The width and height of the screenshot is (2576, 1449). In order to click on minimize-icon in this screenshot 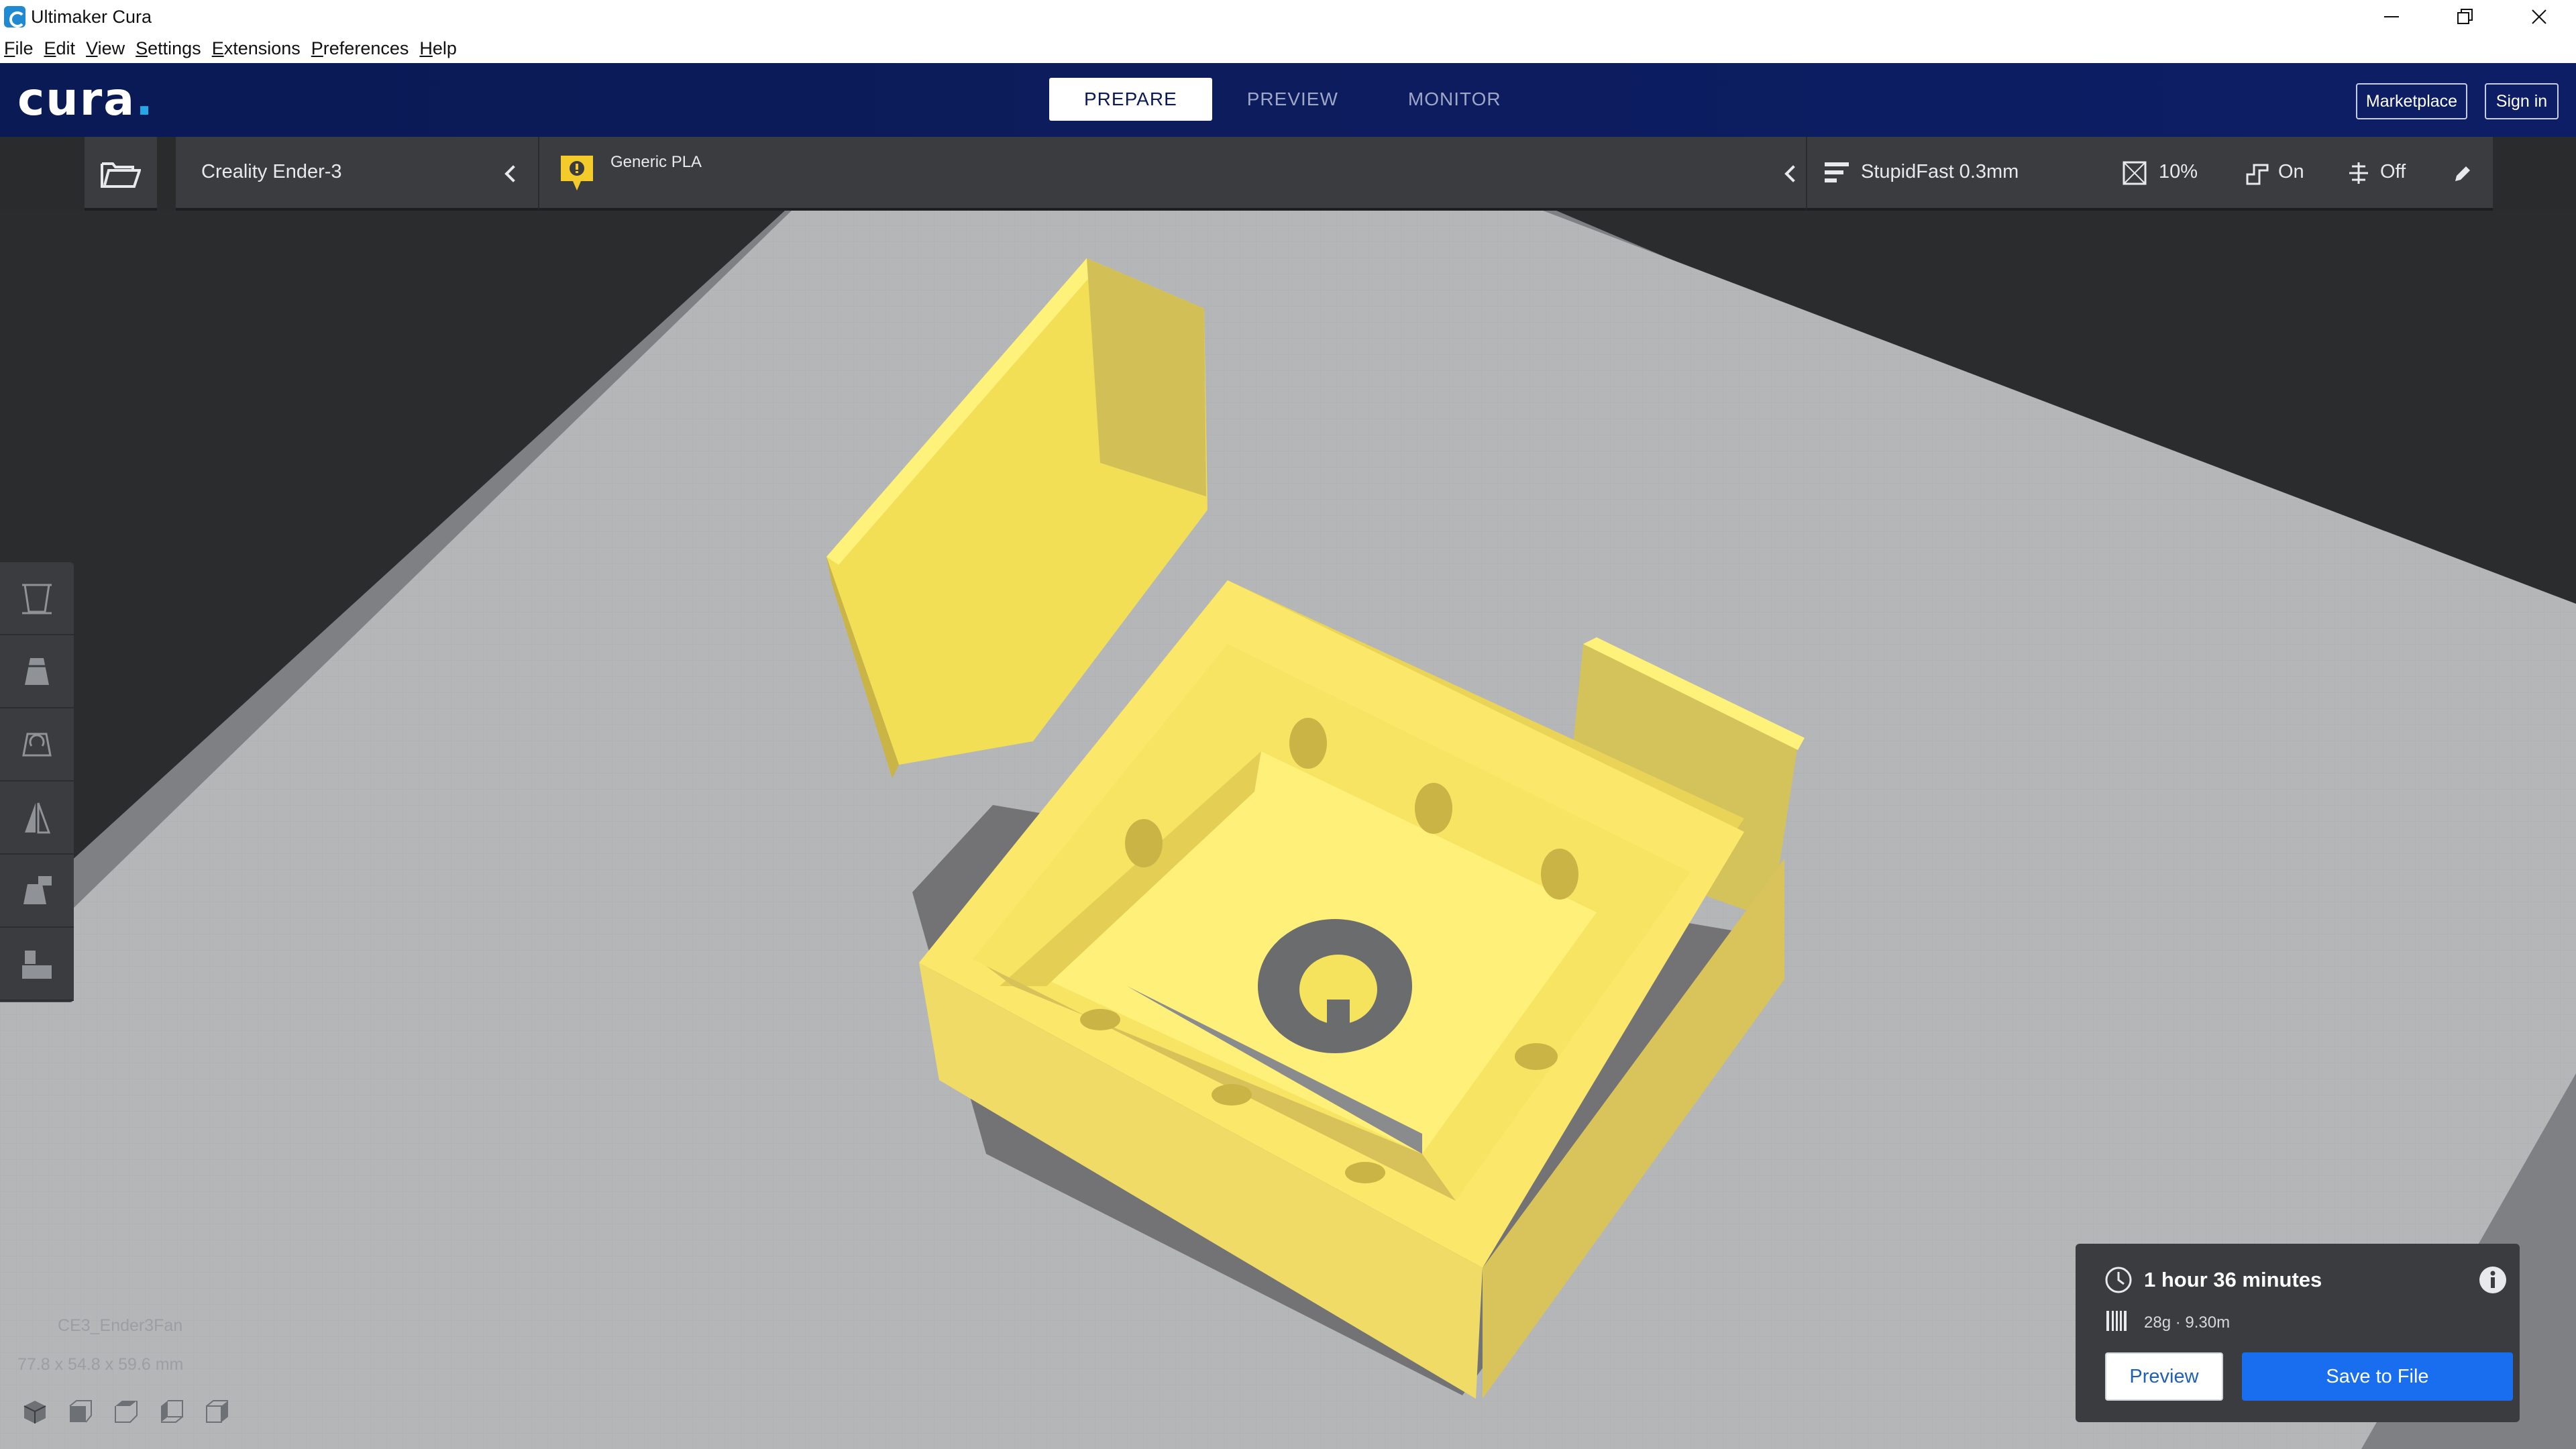, I will do `click(2391, 16)`.